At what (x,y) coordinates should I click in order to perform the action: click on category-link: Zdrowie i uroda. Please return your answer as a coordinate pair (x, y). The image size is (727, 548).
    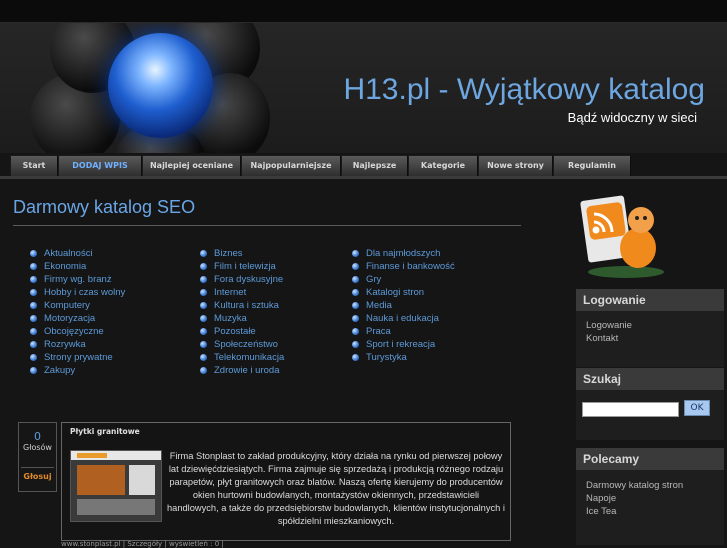
    Looking at the image, I should click on (242, 370).